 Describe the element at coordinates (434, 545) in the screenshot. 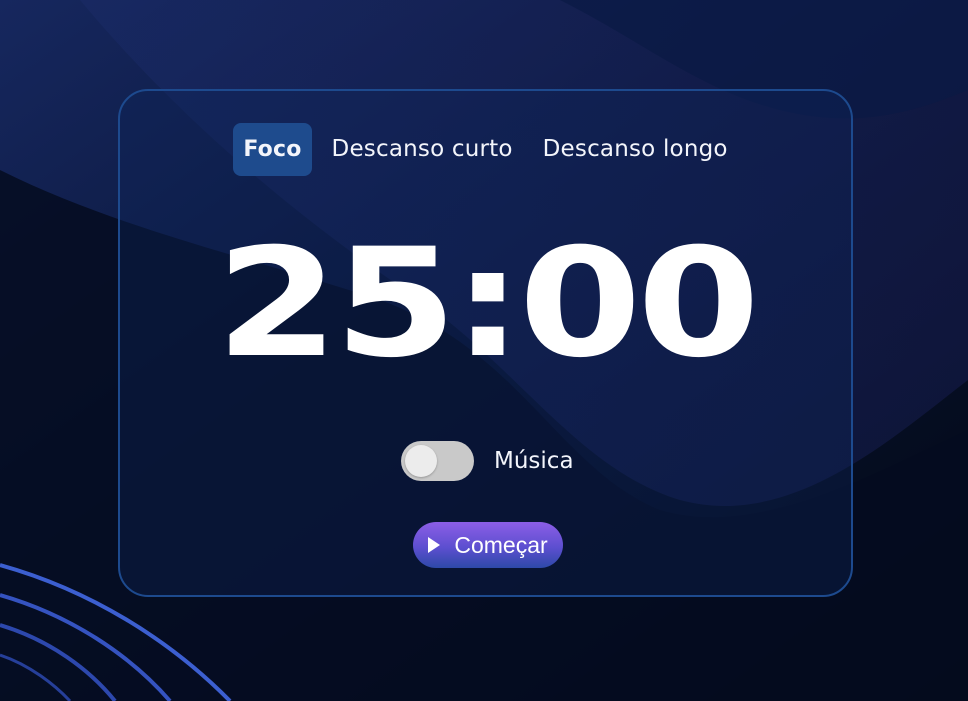

I see `play-icon` at that location.